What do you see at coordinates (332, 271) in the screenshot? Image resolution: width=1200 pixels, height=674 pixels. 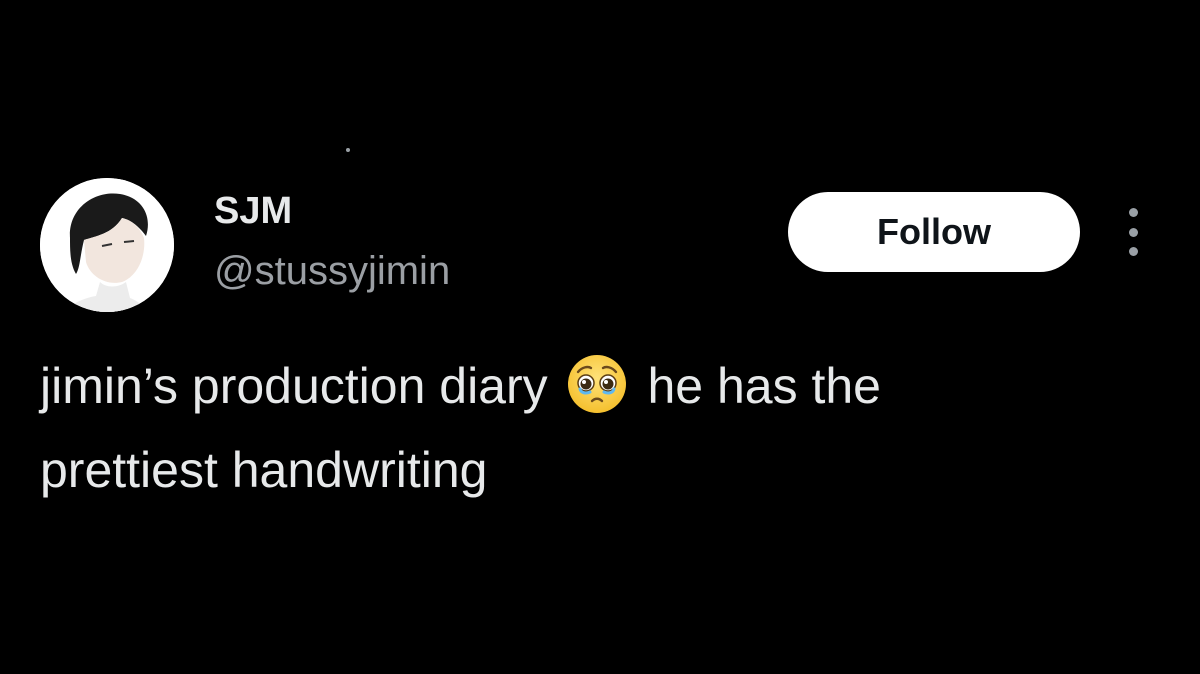 I see `user-handle: @stussyjimin` at bounding box center [332, 271].